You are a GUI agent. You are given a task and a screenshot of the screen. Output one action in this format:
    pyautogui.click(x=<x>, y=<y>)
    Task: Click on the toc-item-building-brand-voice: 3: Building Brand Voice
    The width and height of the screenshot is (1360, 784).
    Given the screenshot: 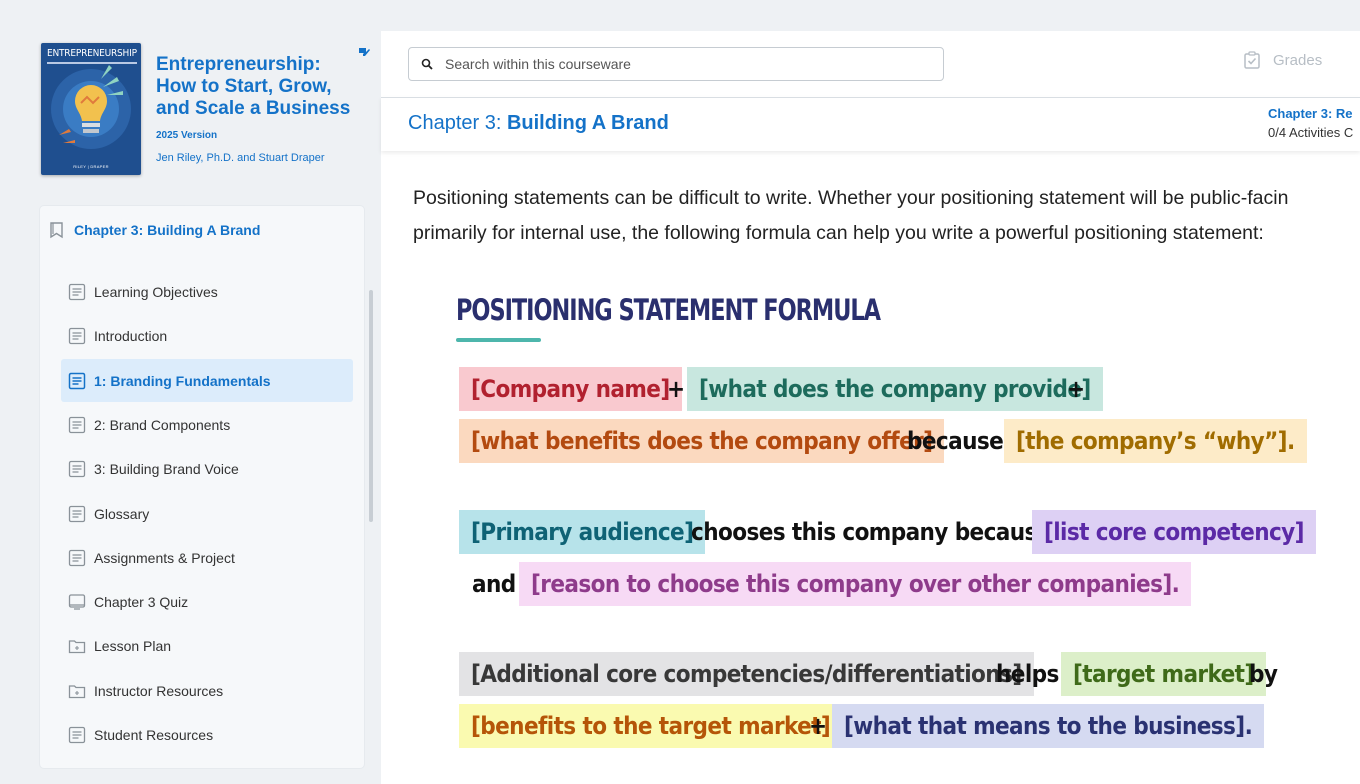 What is the action you would take?
    pyautogui.click(x=207, y=468)
    